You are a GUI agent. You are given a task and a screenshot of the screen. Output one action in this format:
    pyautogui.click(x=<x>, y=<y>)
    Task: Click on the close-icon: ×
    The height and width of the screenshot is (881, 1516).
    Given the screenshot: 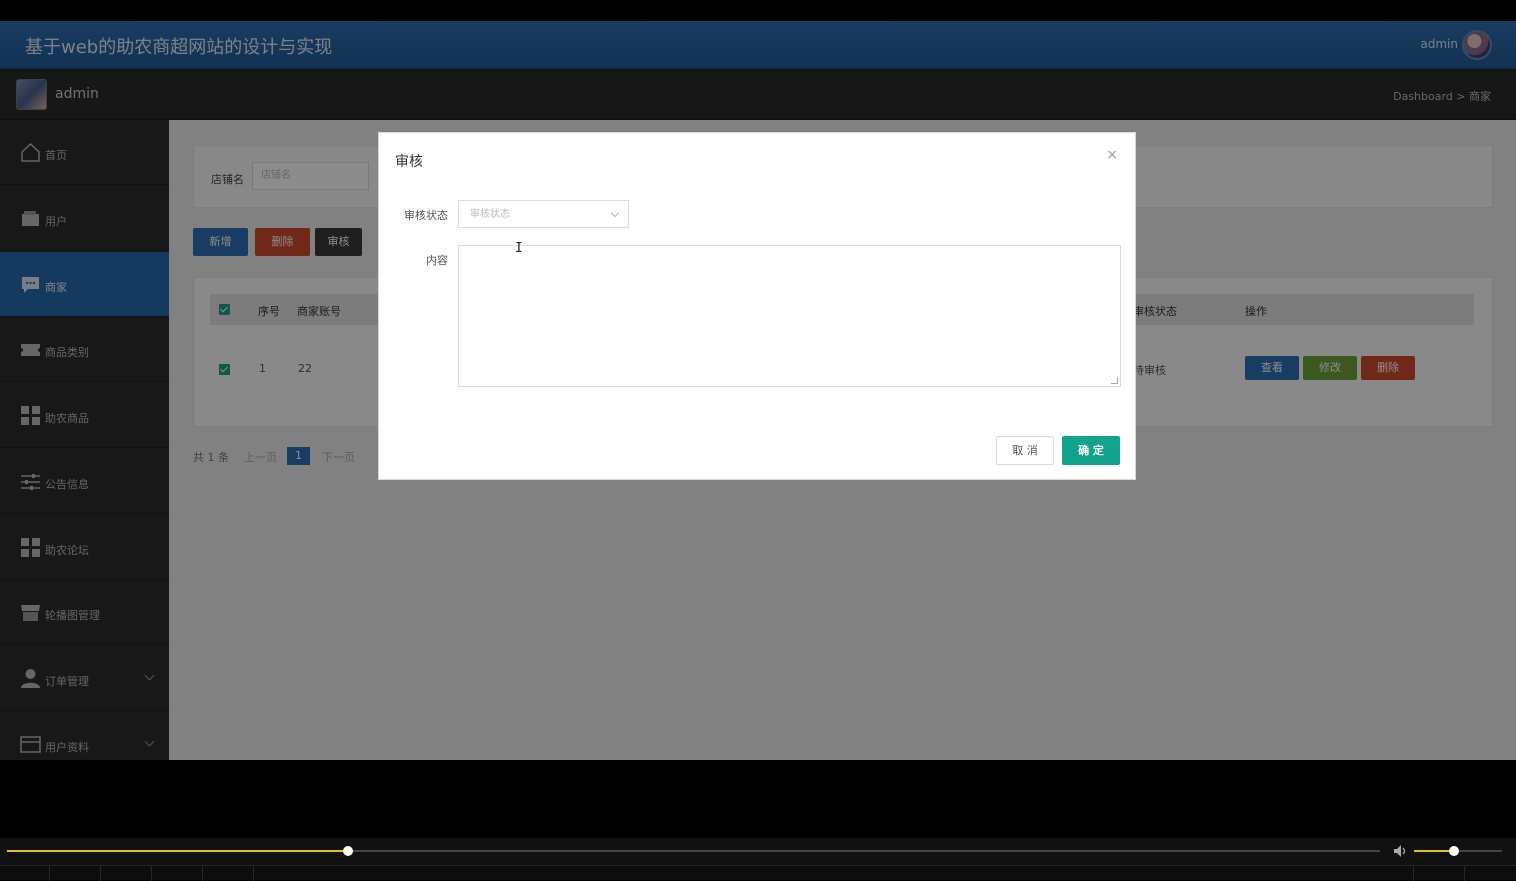 What is the action you would take?
    pyautogui.click(x=1112, y=155)
    